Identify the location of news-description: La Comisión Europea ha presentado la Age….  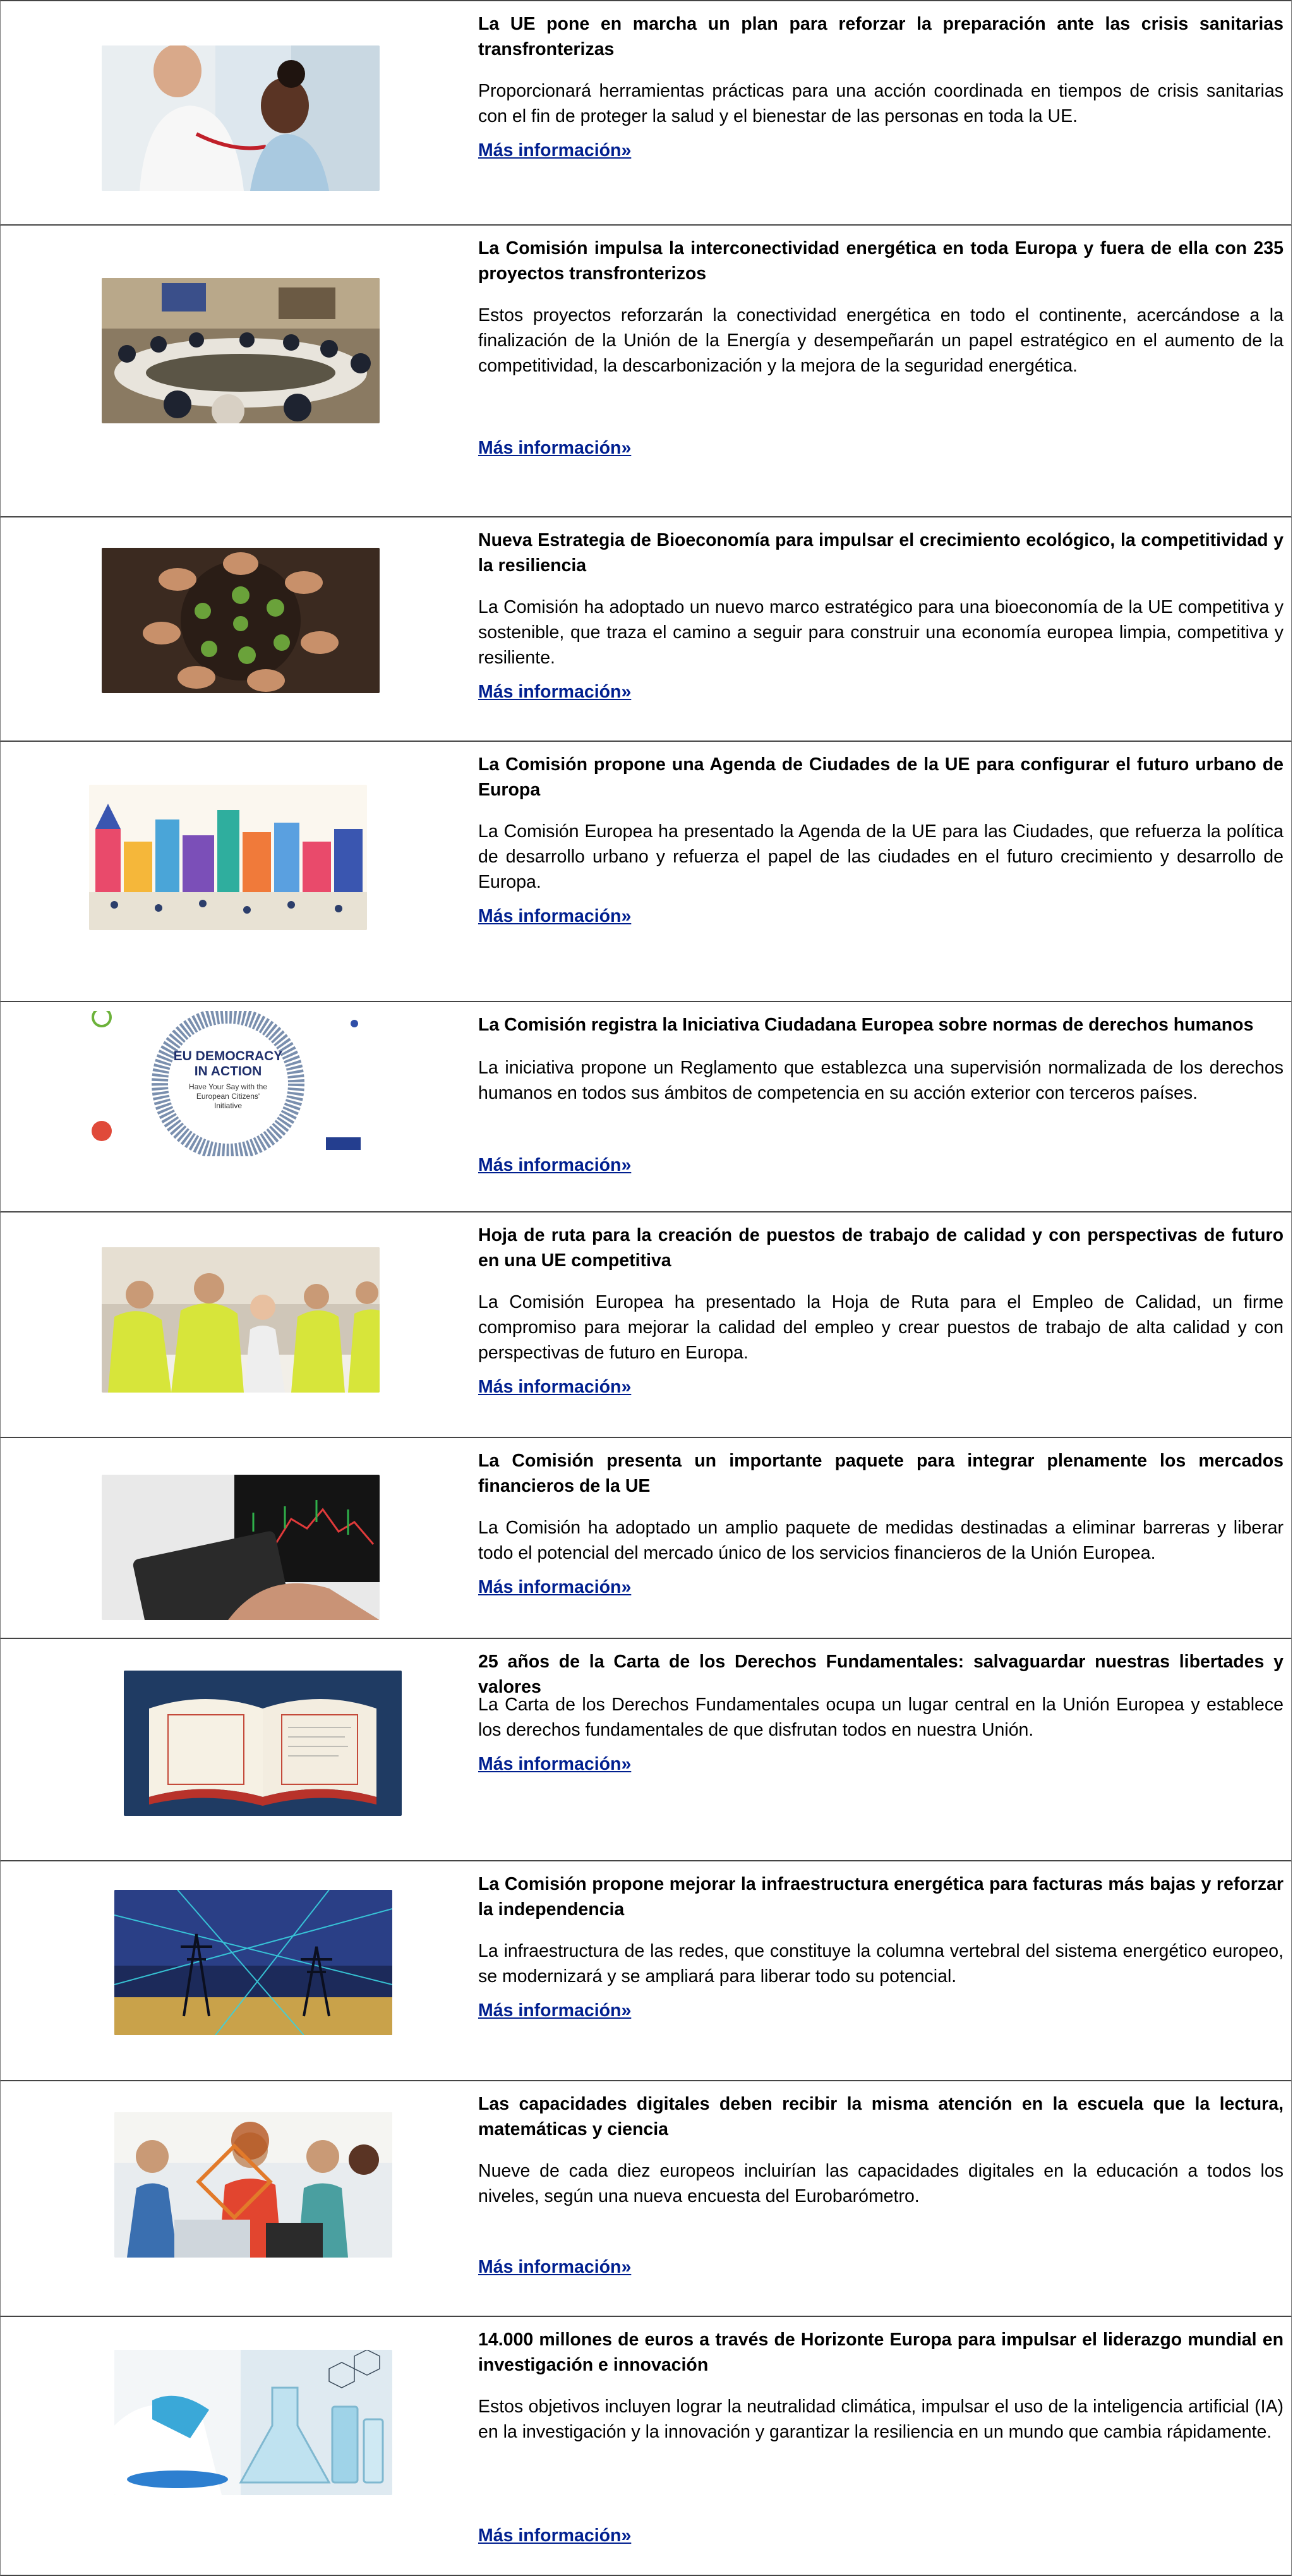
(881, 856).